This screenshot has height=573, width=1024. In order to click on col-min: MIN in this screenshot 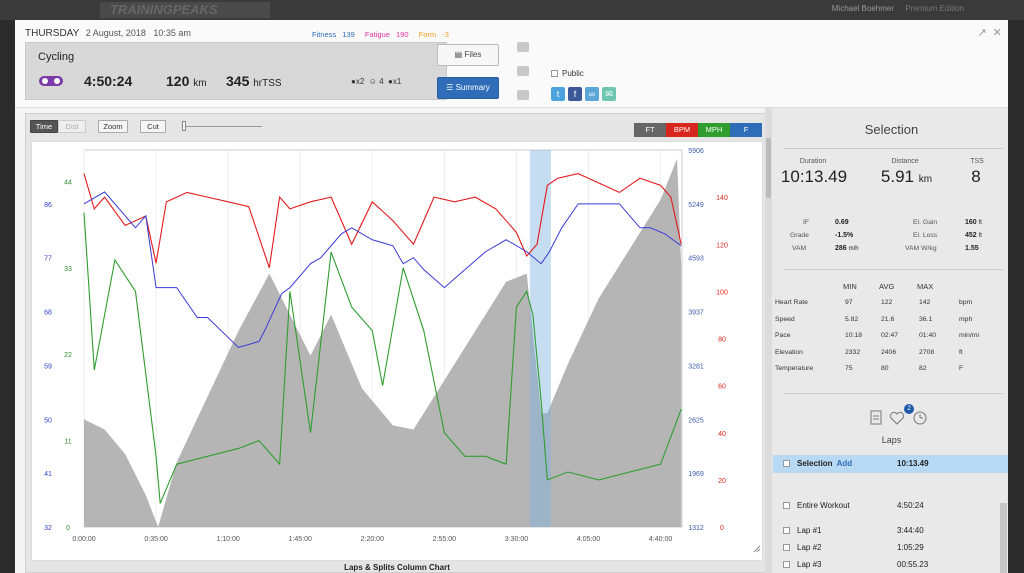, I will do `click(850, 286)`.